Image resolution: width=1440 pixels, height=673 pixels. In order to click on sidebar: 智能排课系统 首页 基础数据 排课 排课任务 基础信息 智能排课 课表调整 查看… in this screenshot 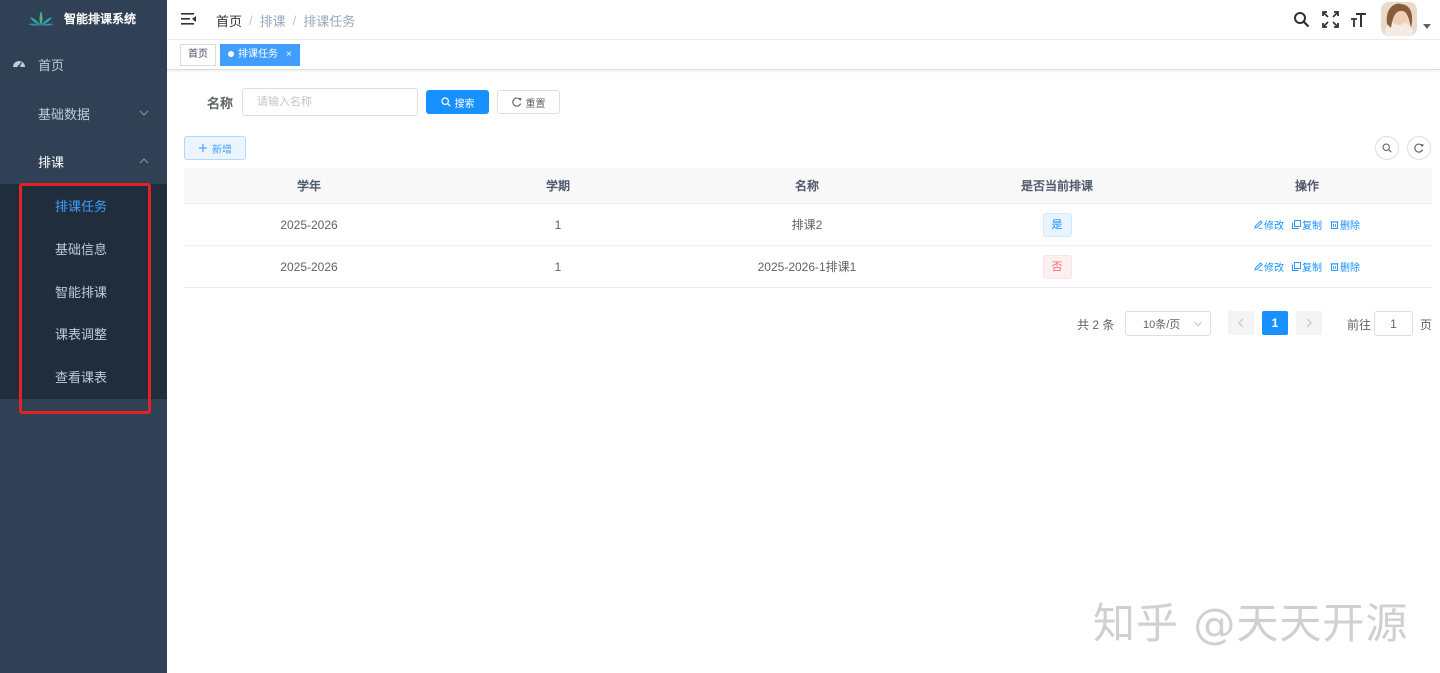, I will do `click(83, 336)`.